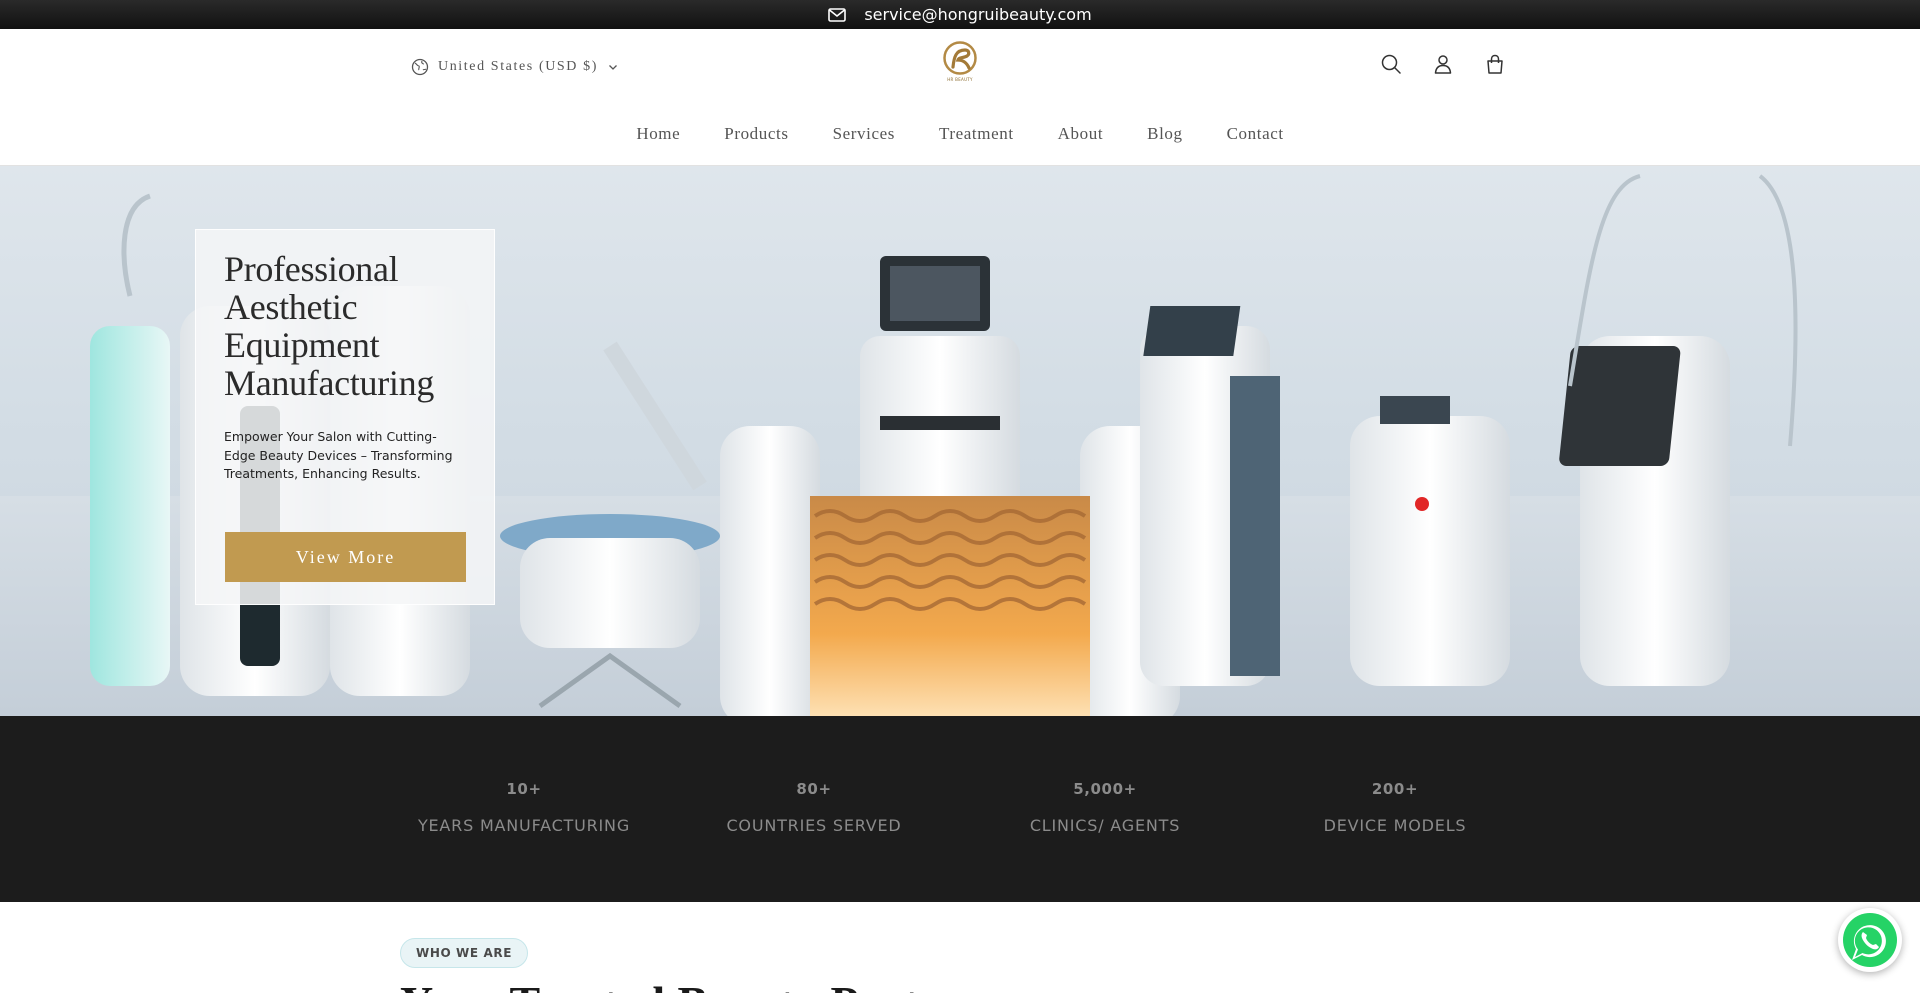 This screenshot has height=993, width=1920. I want to click on whatsapp-button, so click(1870, 940).